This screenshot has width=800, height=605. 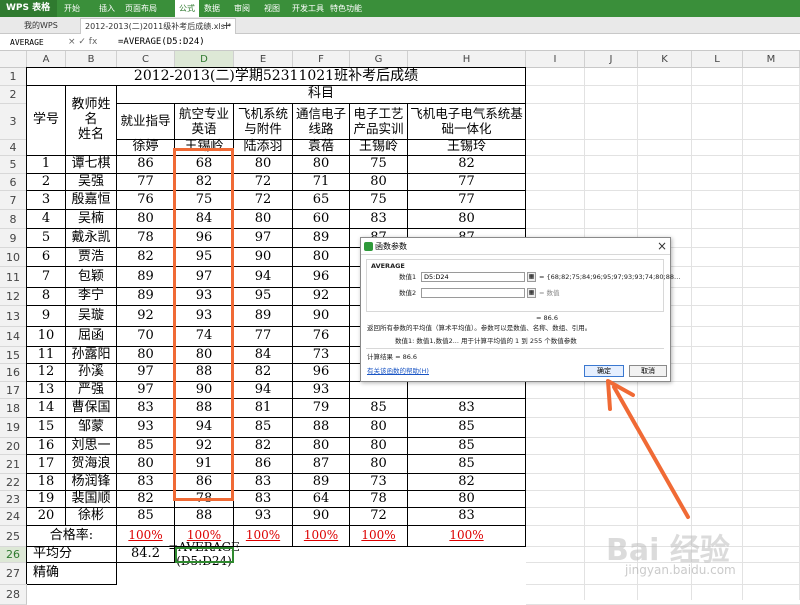 What do you see at coordinates (91, 200) in the screenshot?
I see `student-name: 殷嘉恒` at bounding box center [91, 200].